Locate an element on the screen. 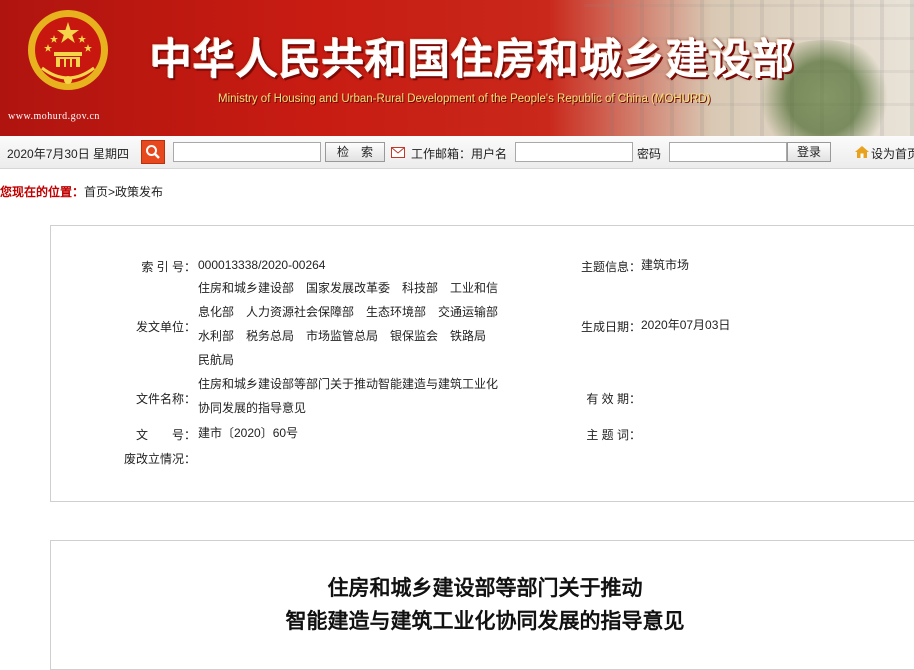 This screenshot has width=914, height=670. search-input is located at coordinates (247, 152).